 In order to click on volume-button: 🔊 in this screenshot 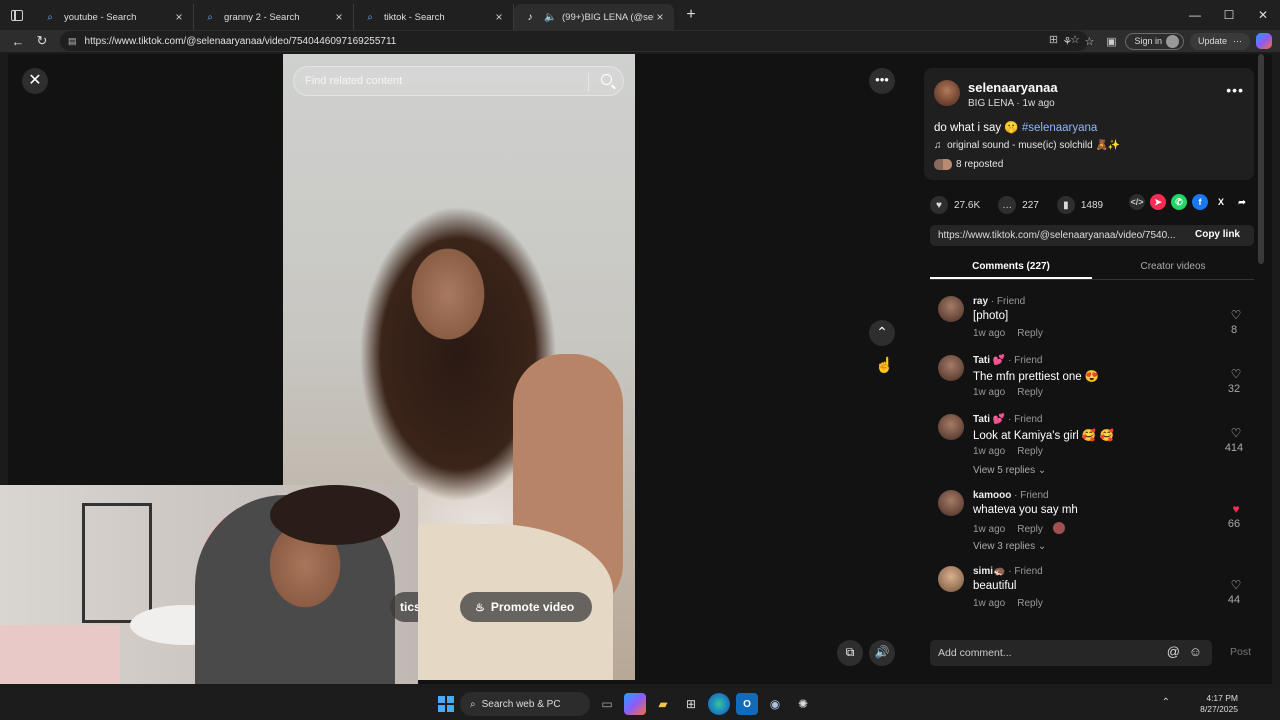, I will do `click(882, 653)`.